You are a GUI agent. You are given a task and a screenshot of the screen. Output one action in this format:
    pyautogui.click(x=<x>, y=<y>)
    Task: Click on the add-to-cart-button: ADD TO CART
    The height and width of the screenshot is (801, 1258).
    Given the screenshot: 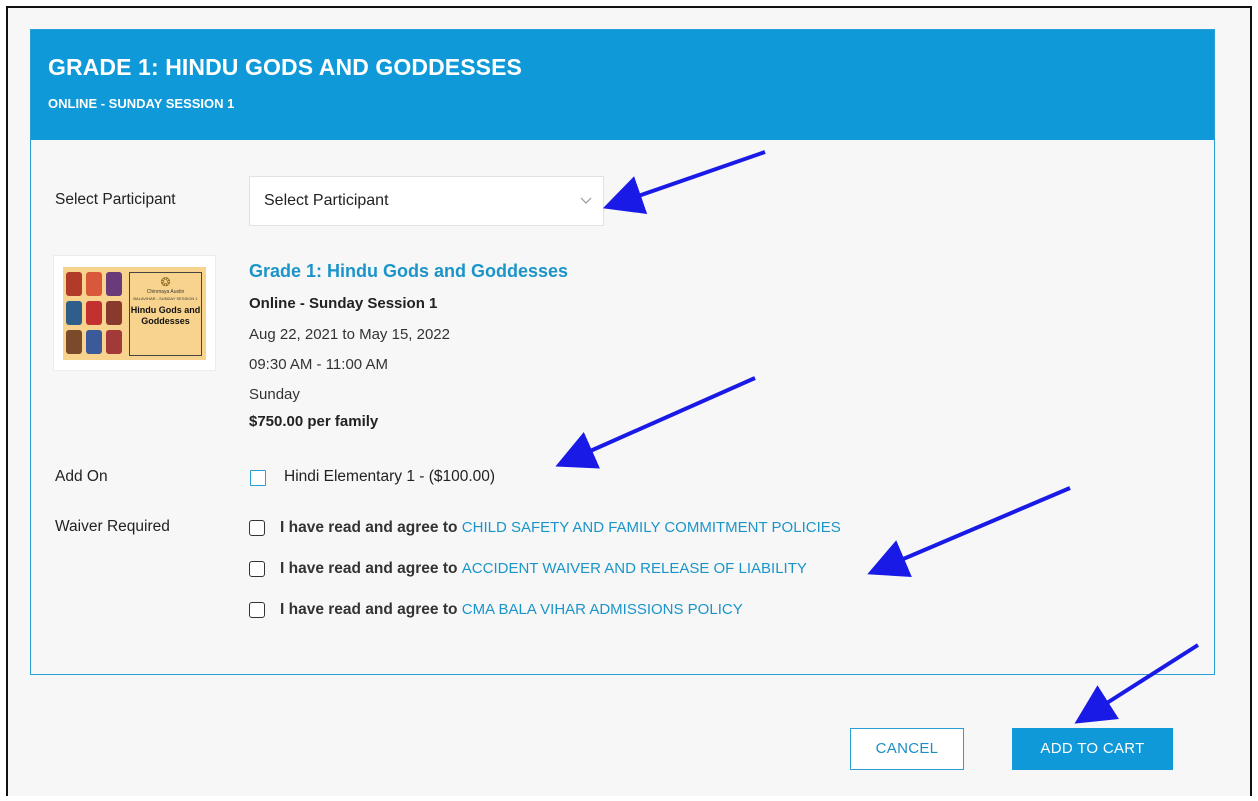 What is the action you would take?
    pyautogui.click(x=1092, y=749)
    